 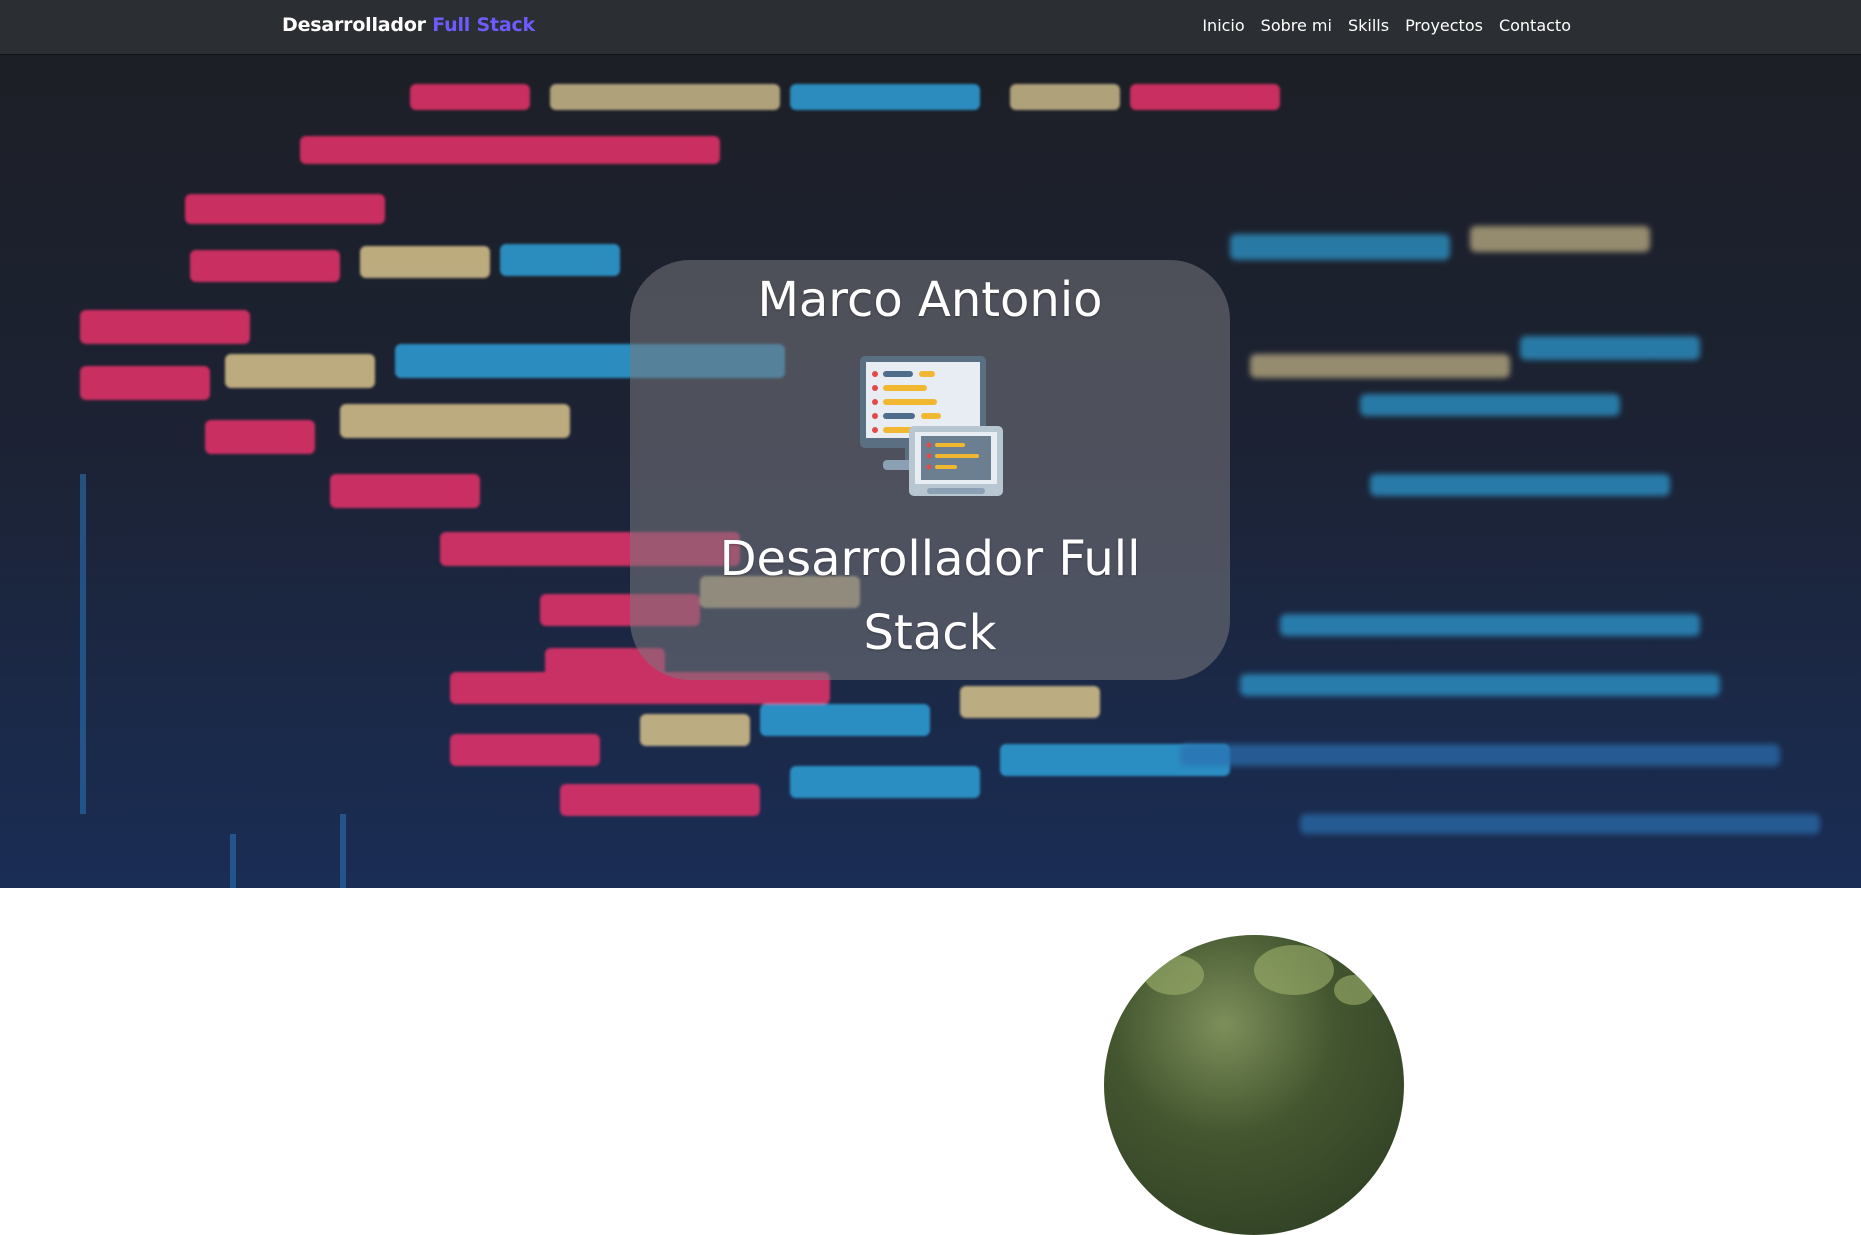 I want to click on hero-title: Desarrollador Full Stack, so click(x=930, y=596).